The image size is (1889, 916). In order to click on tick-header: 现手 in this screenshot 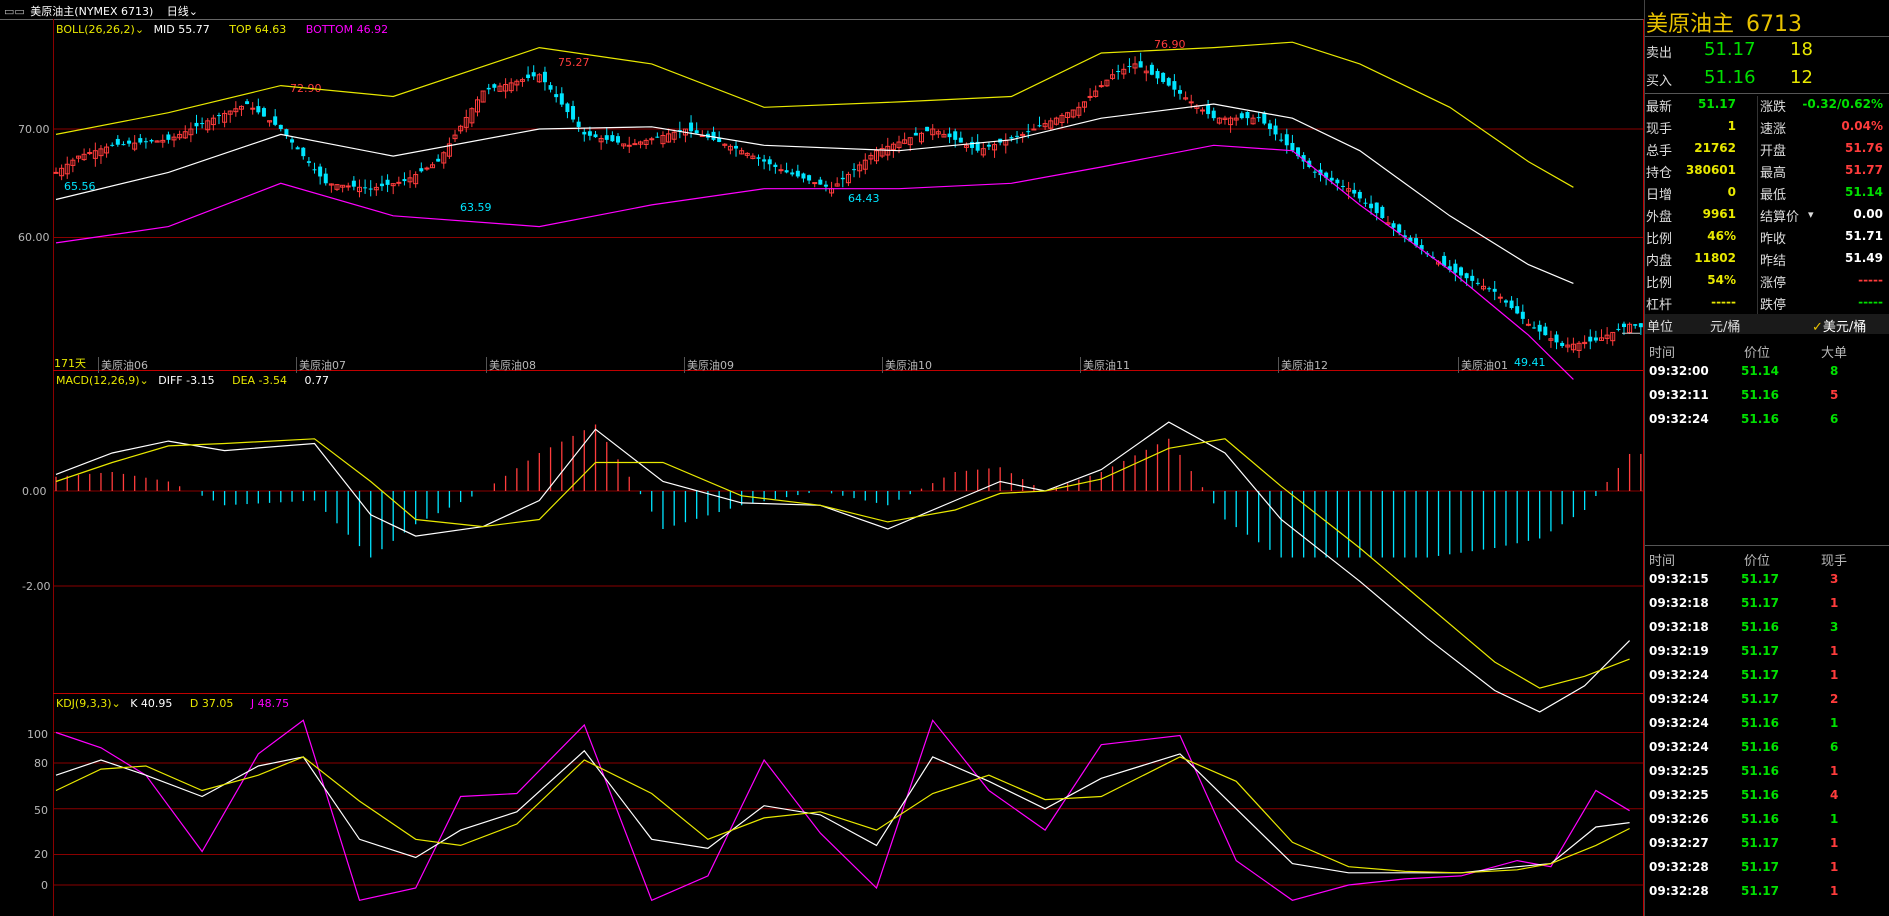, I will do `click(1834, 561)`.